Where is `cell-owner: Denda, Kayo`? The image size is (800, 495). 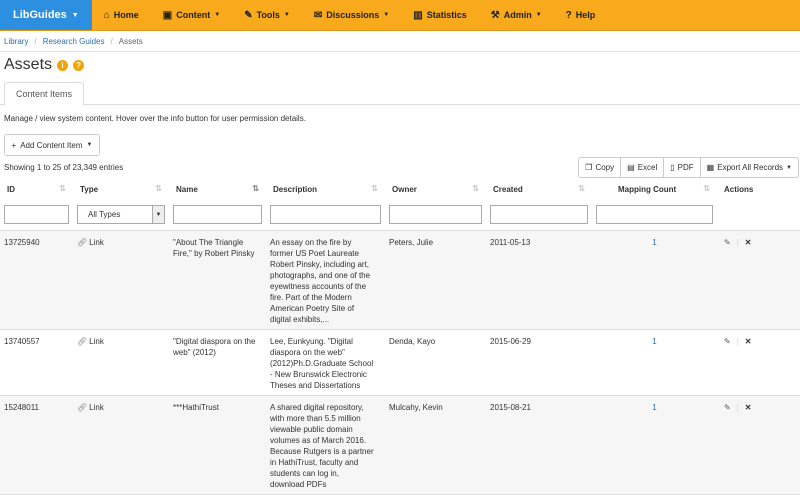 cell-owner: Denda, Kayo is located at coordinates (435, 362).